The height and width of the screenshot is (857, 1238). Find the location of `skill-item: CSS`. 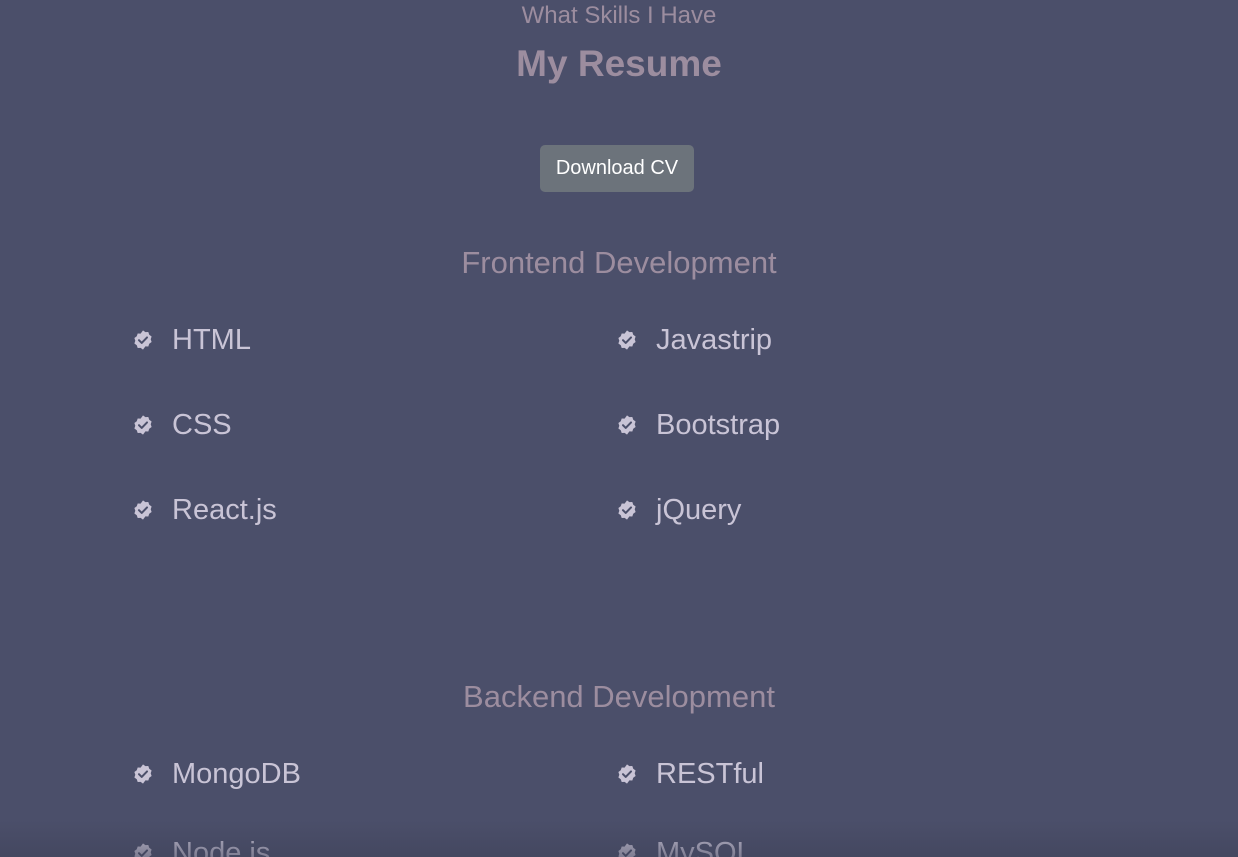

skill-item: CSS is located at coordinates (182, 425).